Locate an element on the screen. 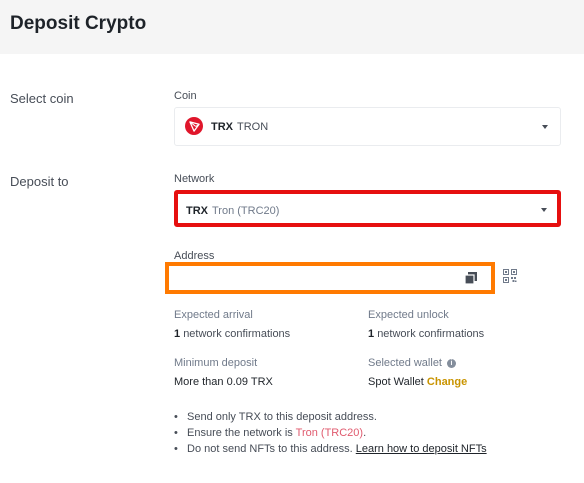  coin-select: TRX TRON is located at coordinates (367, 126).